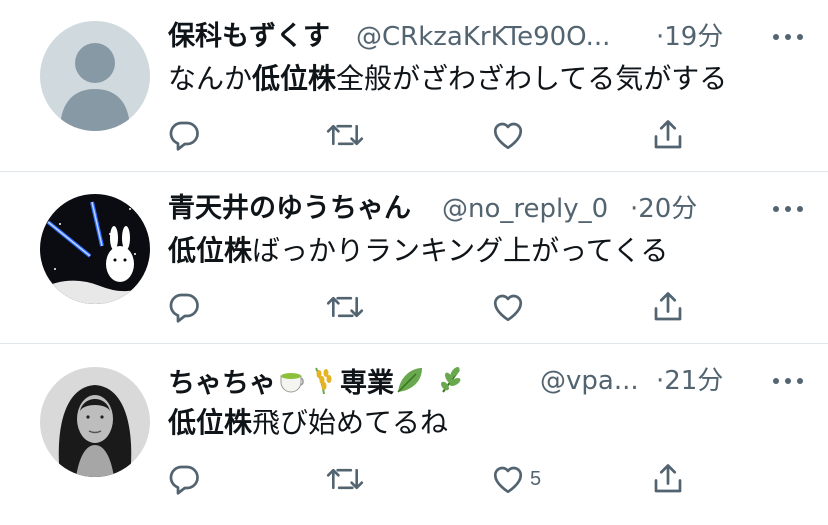  What do you see at coordinates (222, 383) in the screenshot?
I see `display-name-part: ちゃちゃ` at bounding box center [222, 383].